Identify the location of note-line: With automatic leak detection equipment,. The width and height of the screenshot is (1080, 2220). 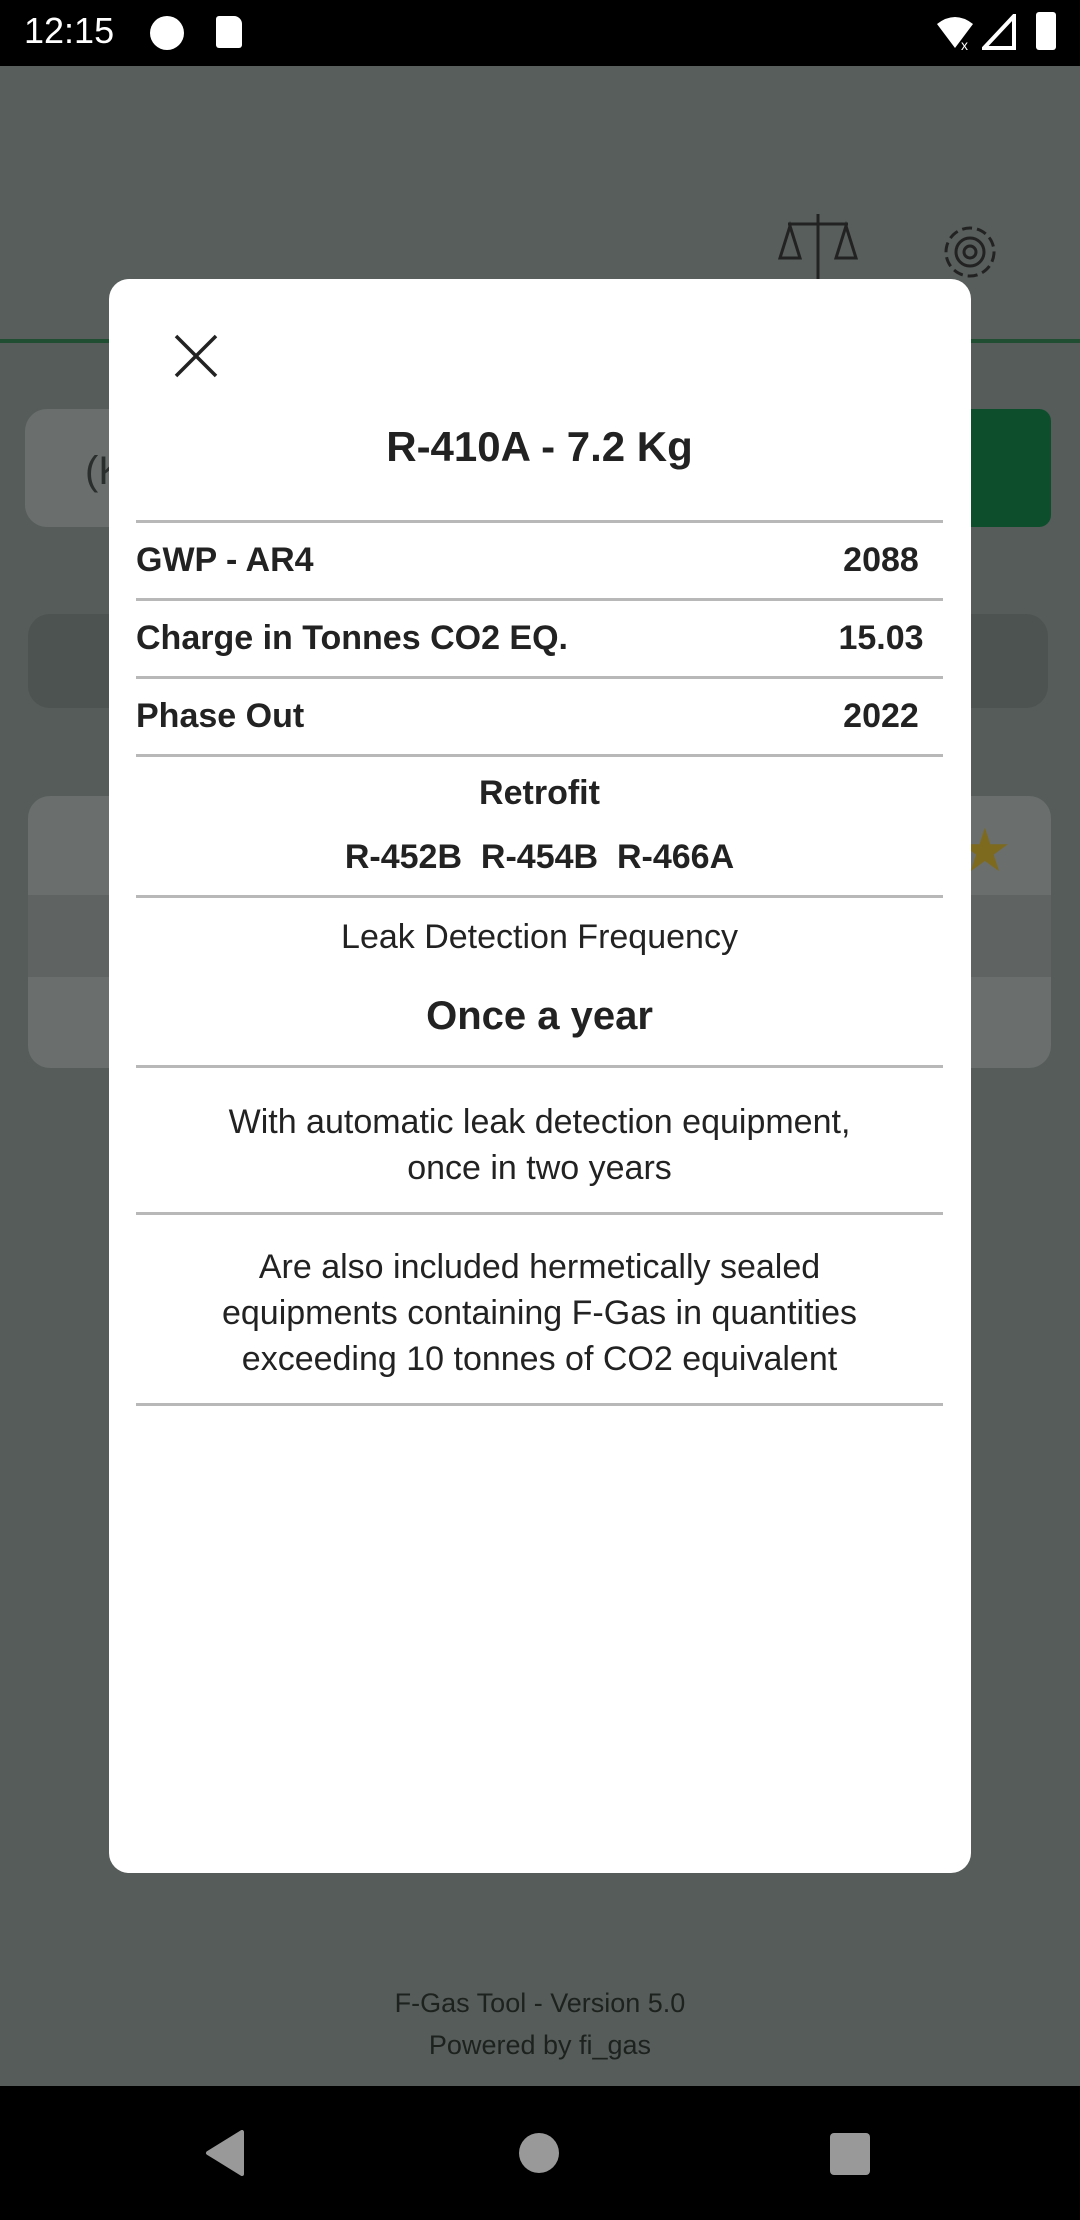
(539, 1122).